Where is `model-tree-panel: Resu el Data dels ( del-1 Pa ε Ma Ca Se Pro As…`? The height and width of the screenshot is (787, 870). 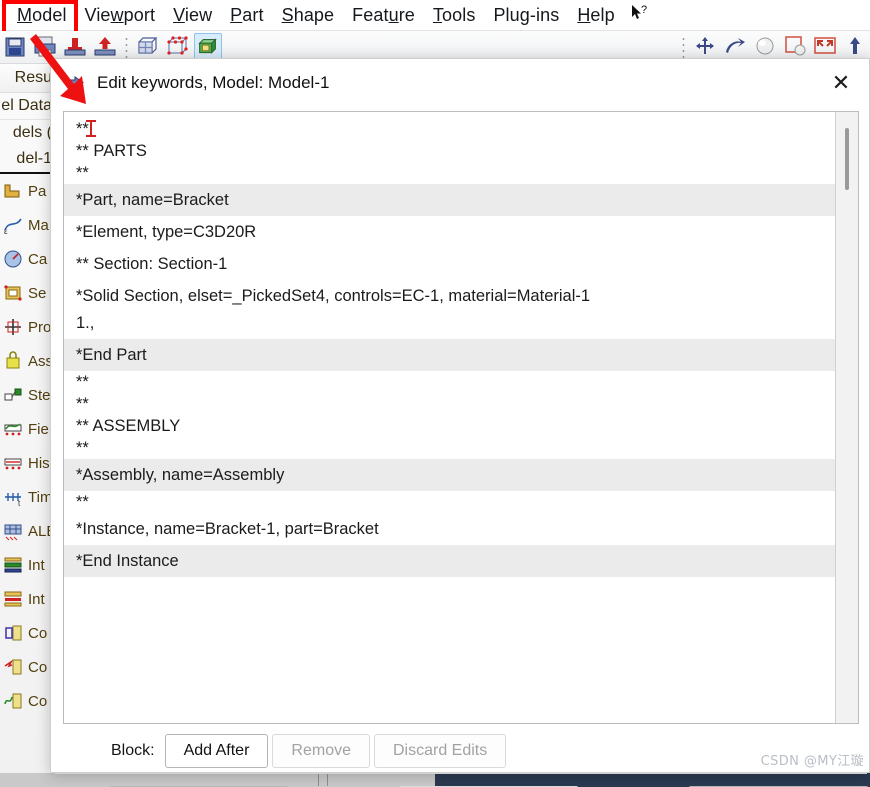 model-tree-panel: Resu el Data dels ( del-1 Pa ε Ma Ca Se Pro As… is located at coordinates (27, 425).